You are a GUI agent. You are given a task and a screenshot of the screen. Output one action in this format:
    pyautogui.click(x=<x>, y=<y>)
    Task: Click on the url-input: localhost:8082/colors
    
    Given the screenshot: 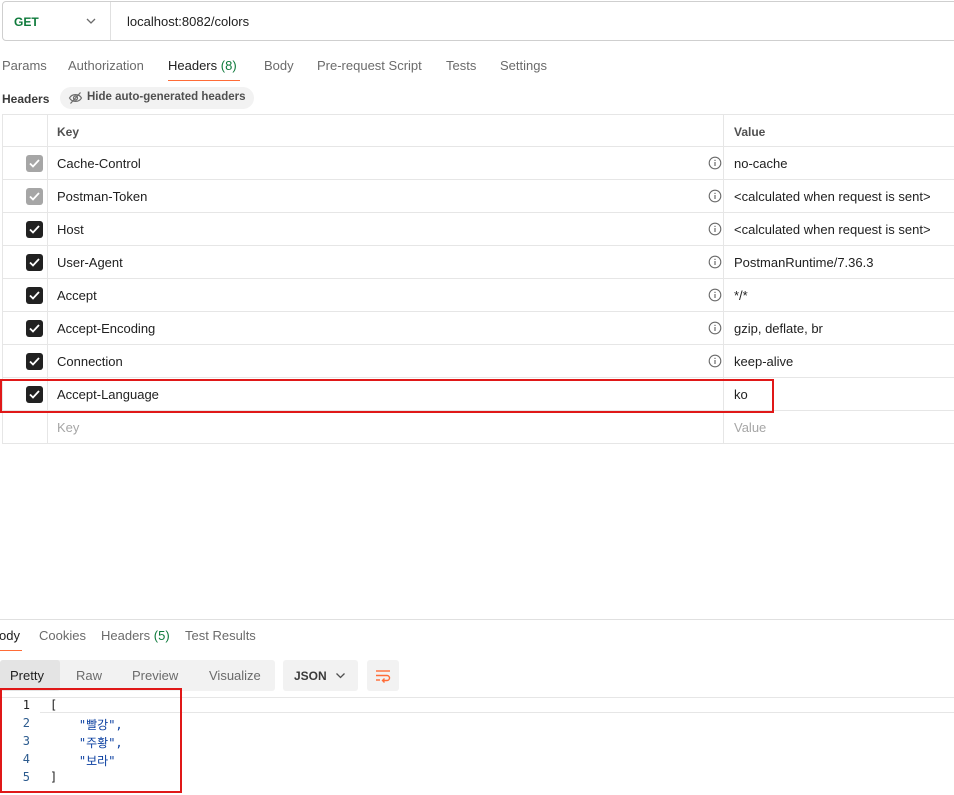 What is the action you would take?
    pyautogui.click(x=188, y=21)
    